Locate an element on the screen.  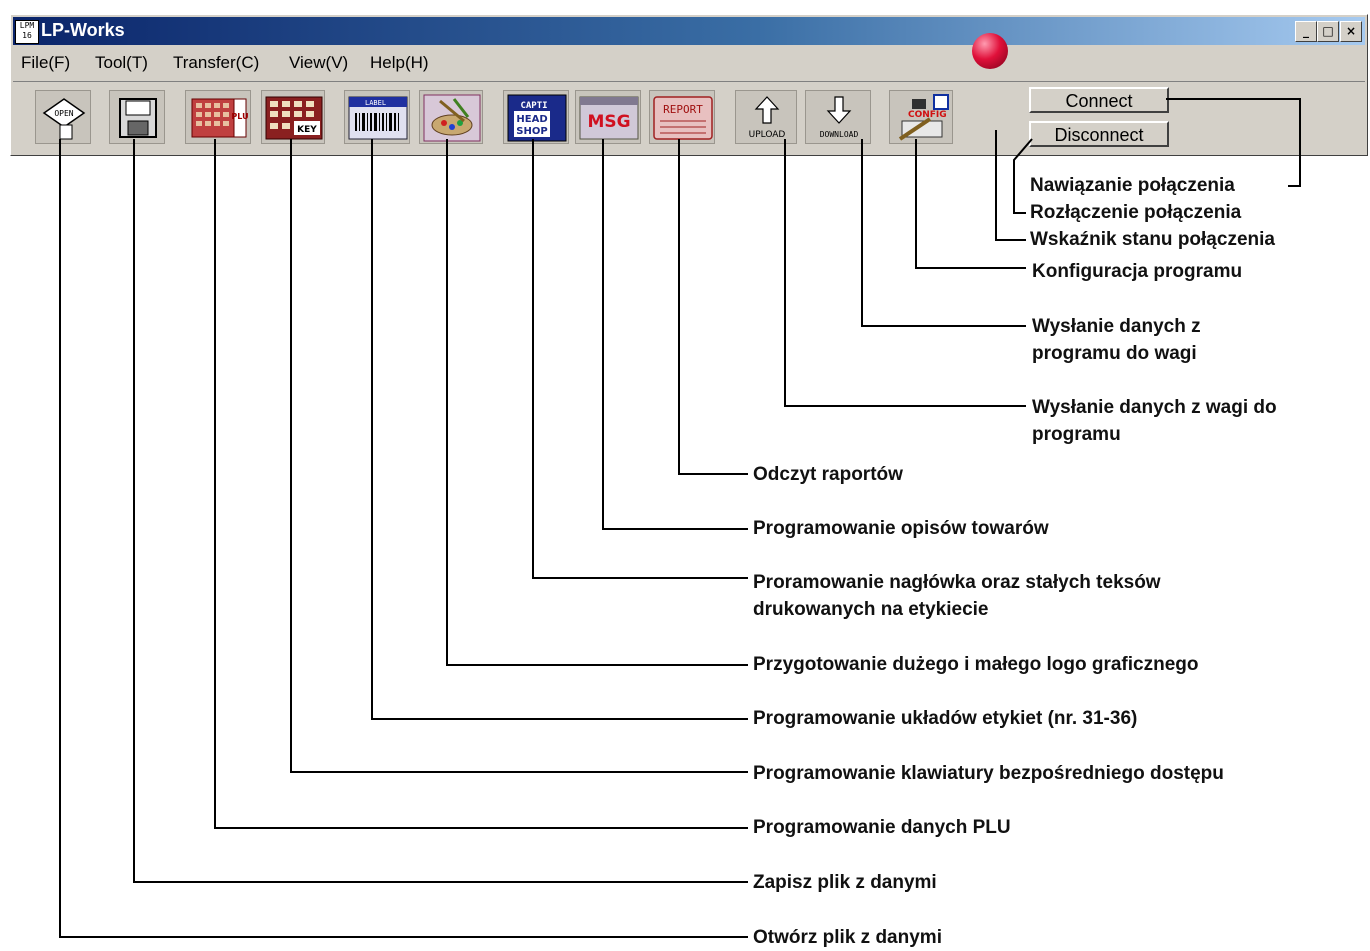
paint-palette-icon is located at coordinates (452, 118).